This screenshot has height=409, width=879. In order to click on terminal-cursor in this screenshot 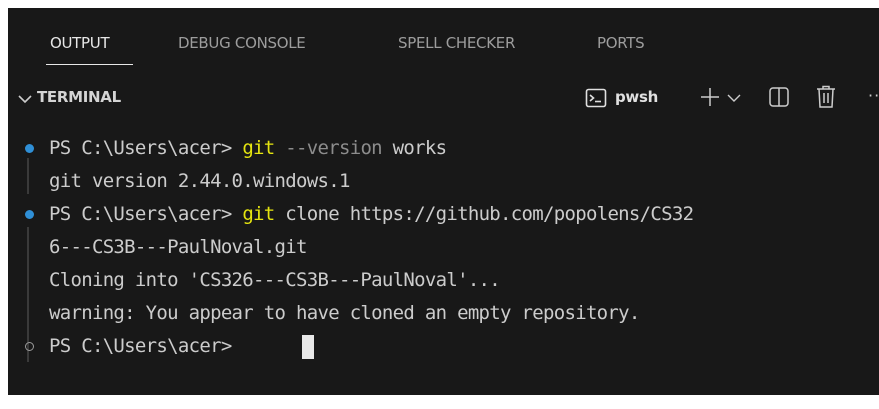, I will do `click(308, 347)`.